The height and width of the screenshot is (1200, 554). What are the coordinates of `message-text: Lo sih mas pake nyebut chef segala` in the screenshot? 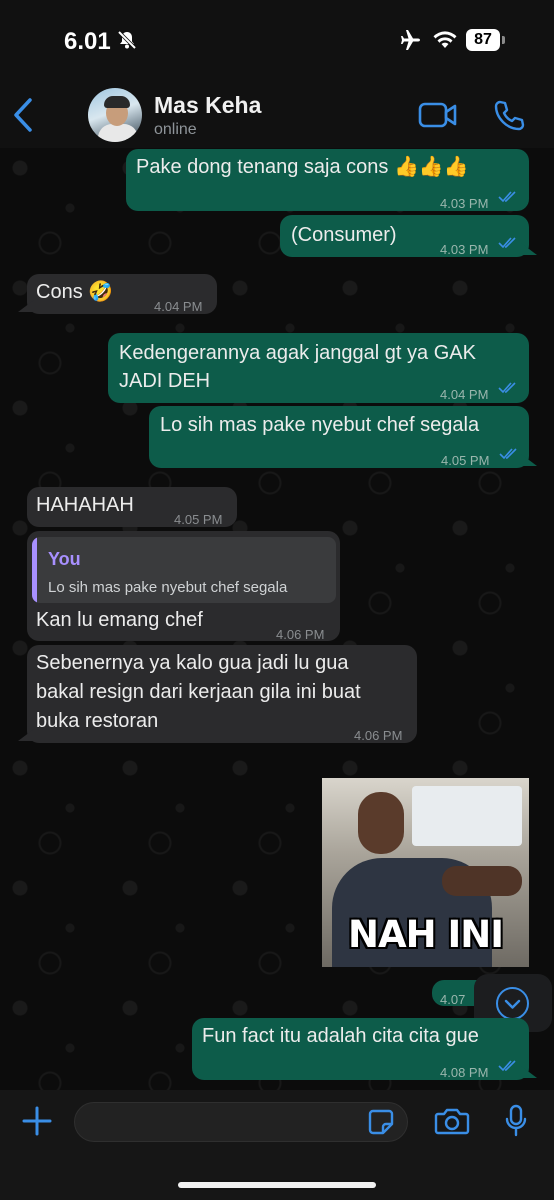 It's located at (320, 425).